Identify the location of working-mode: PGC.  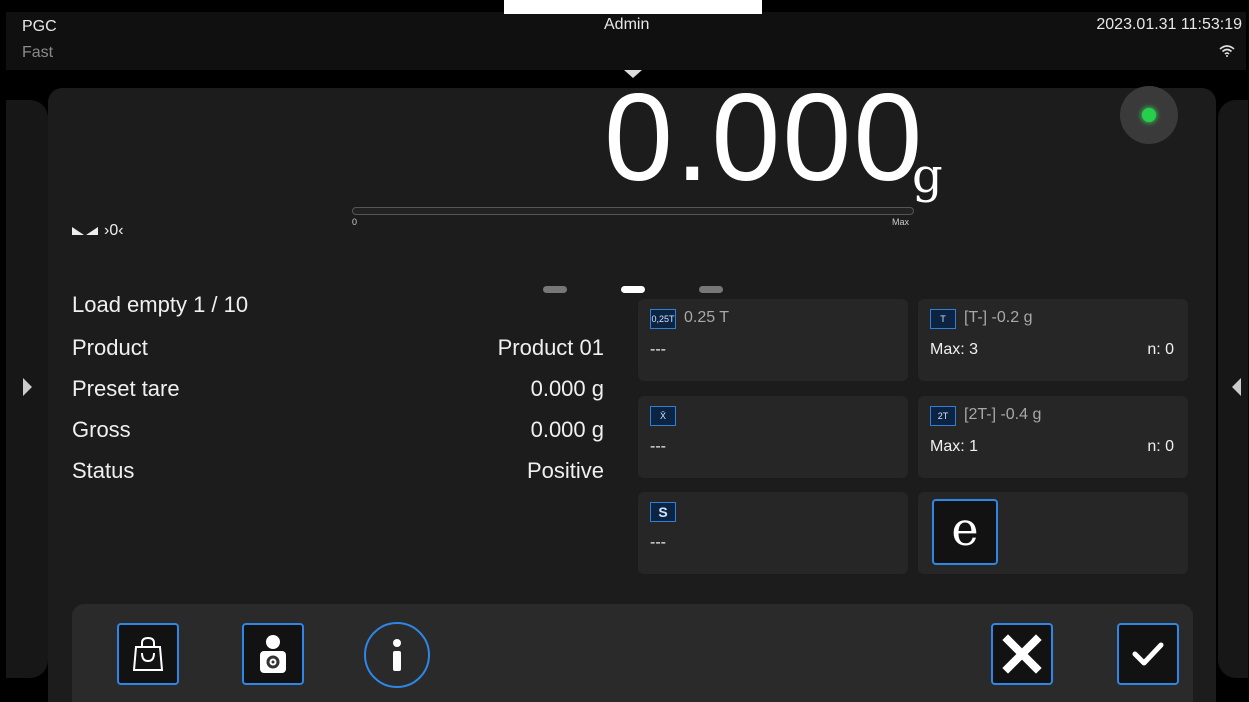
(39, 27).